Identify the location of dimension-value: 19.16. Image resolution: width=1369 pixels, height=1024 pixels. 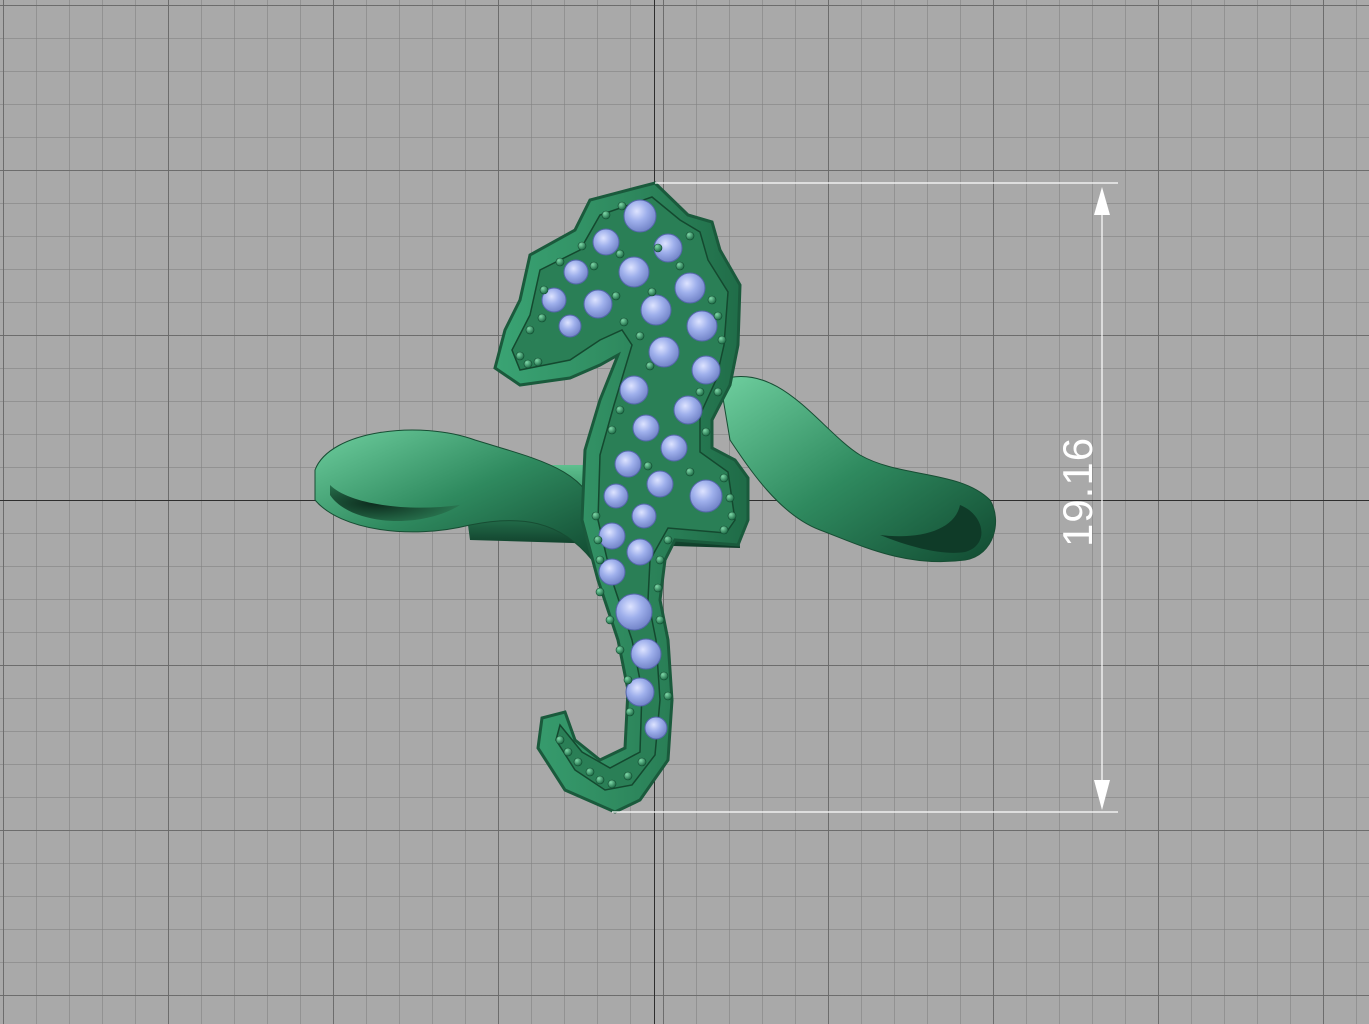
(1077, 492).